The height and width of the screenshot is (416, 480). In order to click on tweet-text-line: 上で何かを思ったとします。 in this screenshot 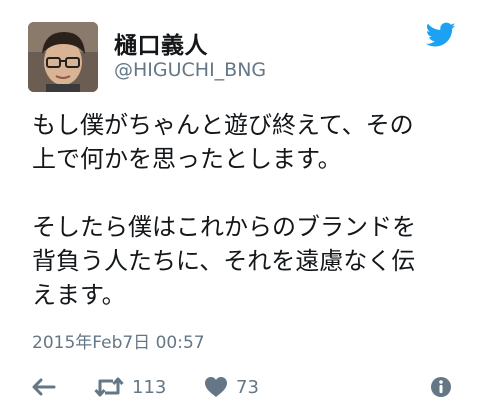, I will do `click(187, 159)`.